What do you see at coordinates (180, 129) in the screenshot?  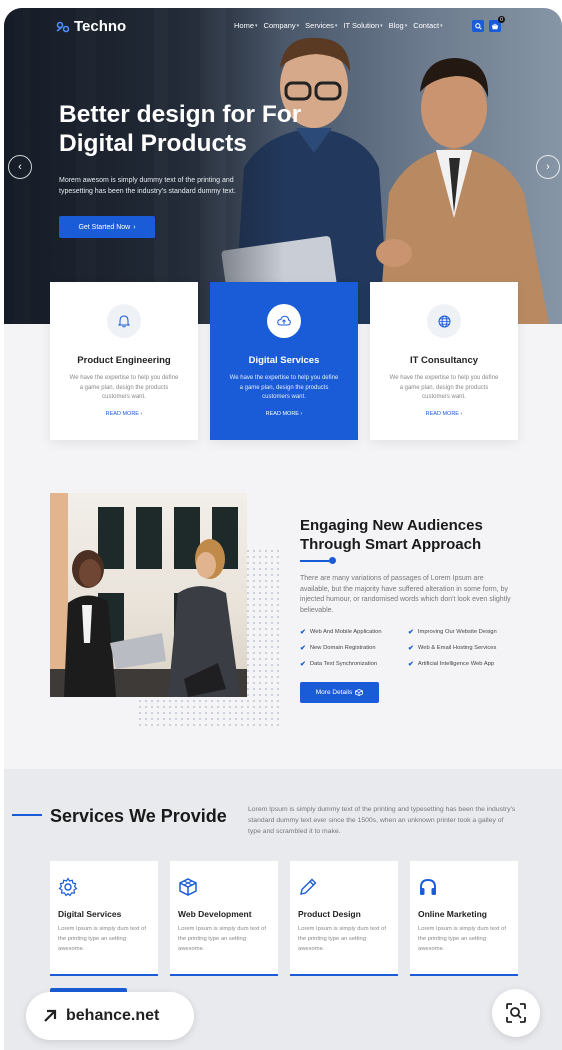 I see `hero-title: Better design for For Digital Products` at bounding box center [180, 129].